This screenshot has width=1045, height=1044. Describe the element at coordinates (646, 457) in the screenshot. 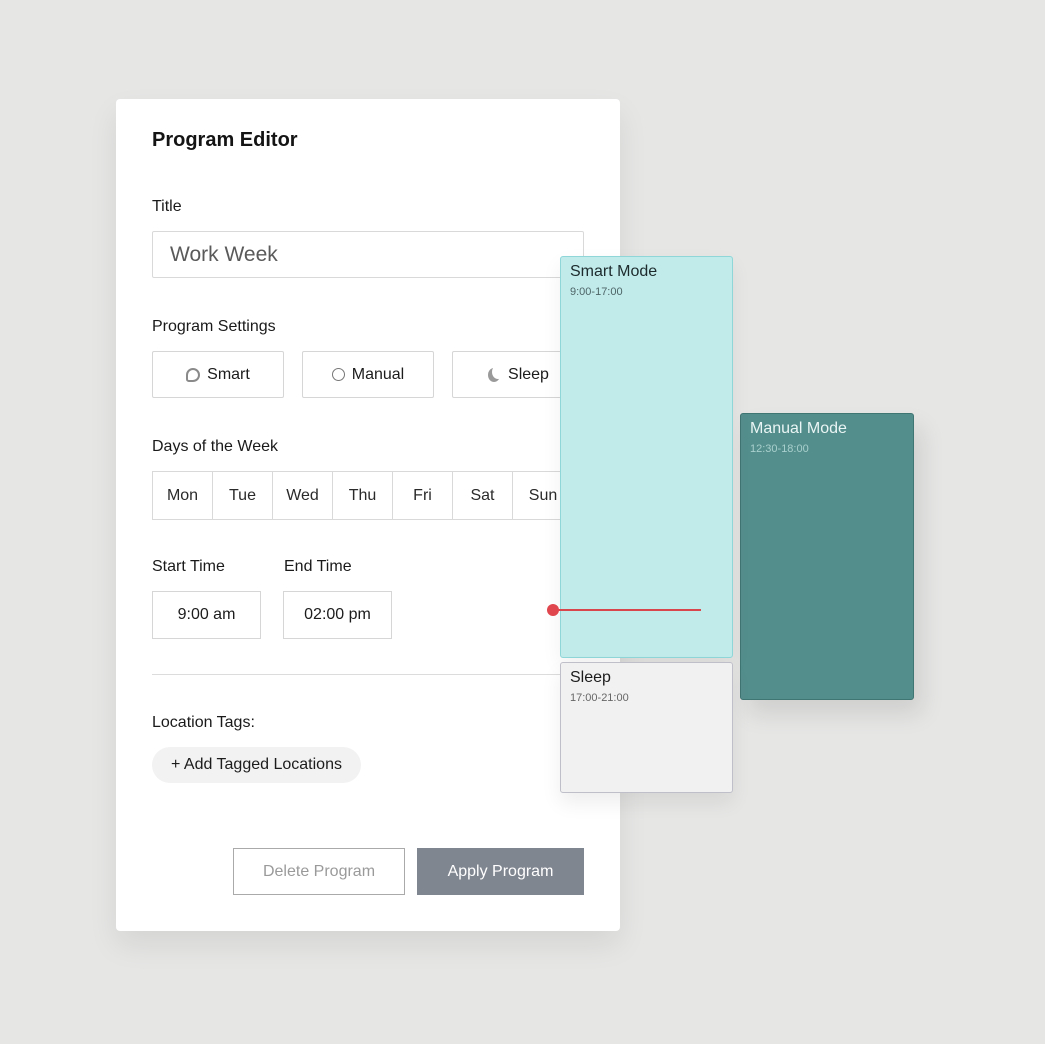

I see `schedule-block-smart-mode: Smart Mode 9:00-17:00` at that location.